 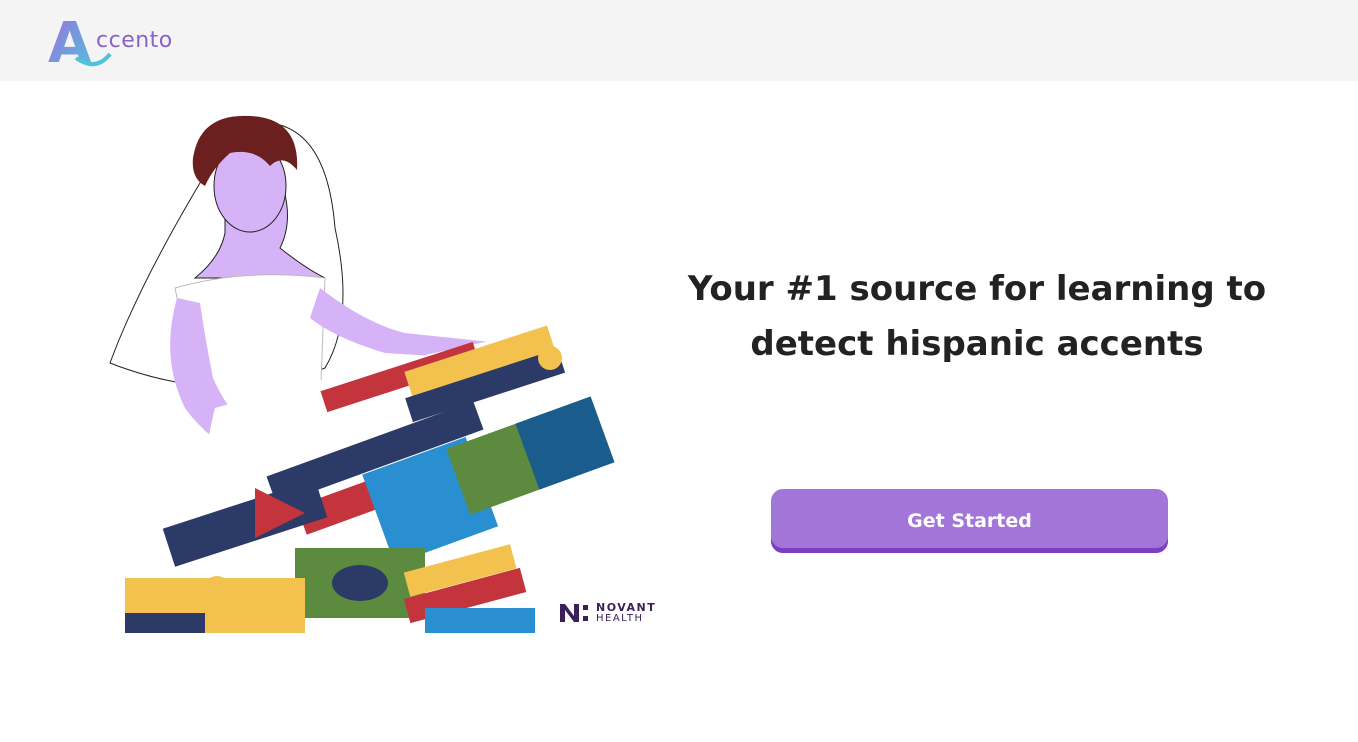 I want to click on logo-wordmark: ccento, so click(x=134, y=40).